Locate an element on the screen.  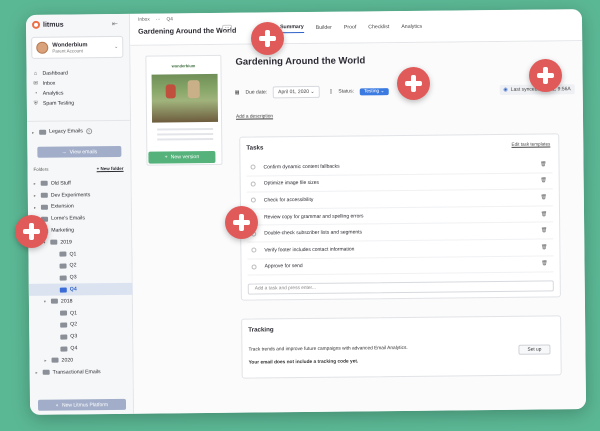
view-emails-label: View emails is located at coordinates (83, 151).